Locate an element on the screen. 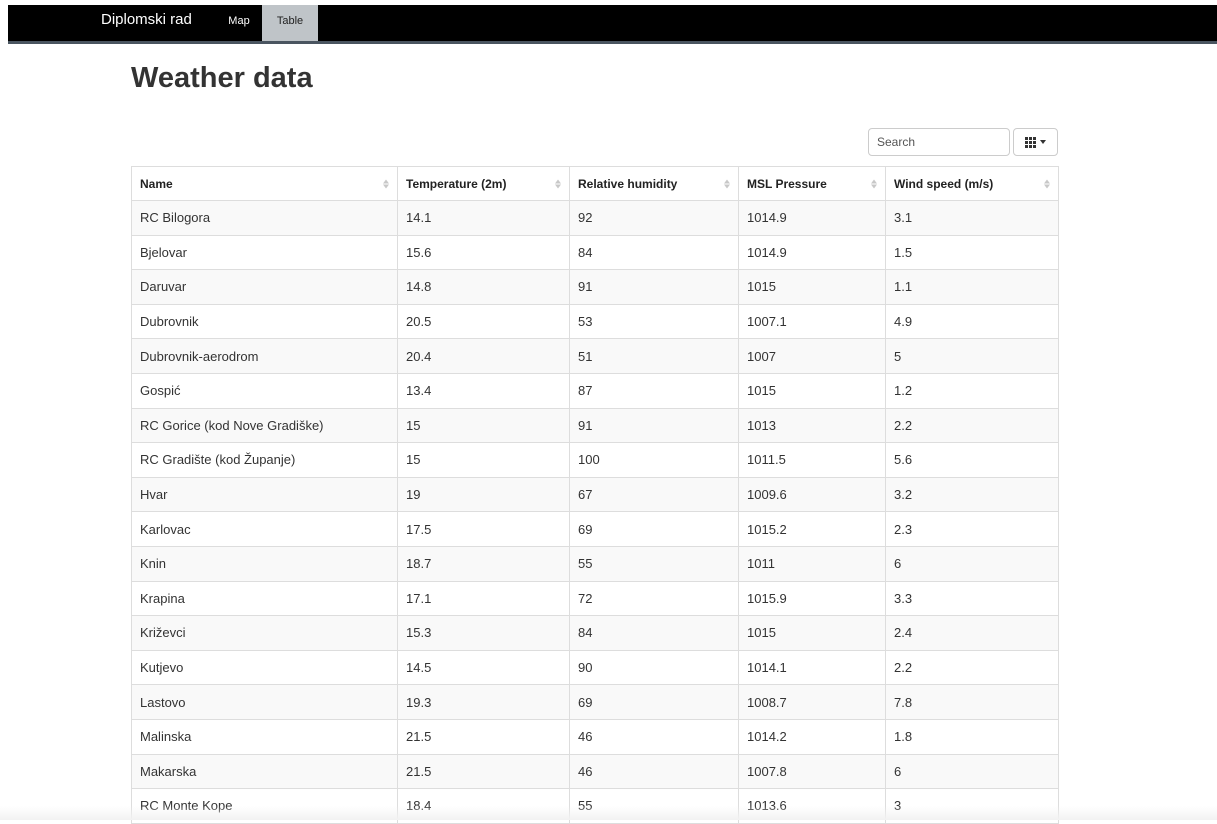  table-row: Karlovac 17.5 69 1015.2 2.3 is located at coordinates (595, 529).